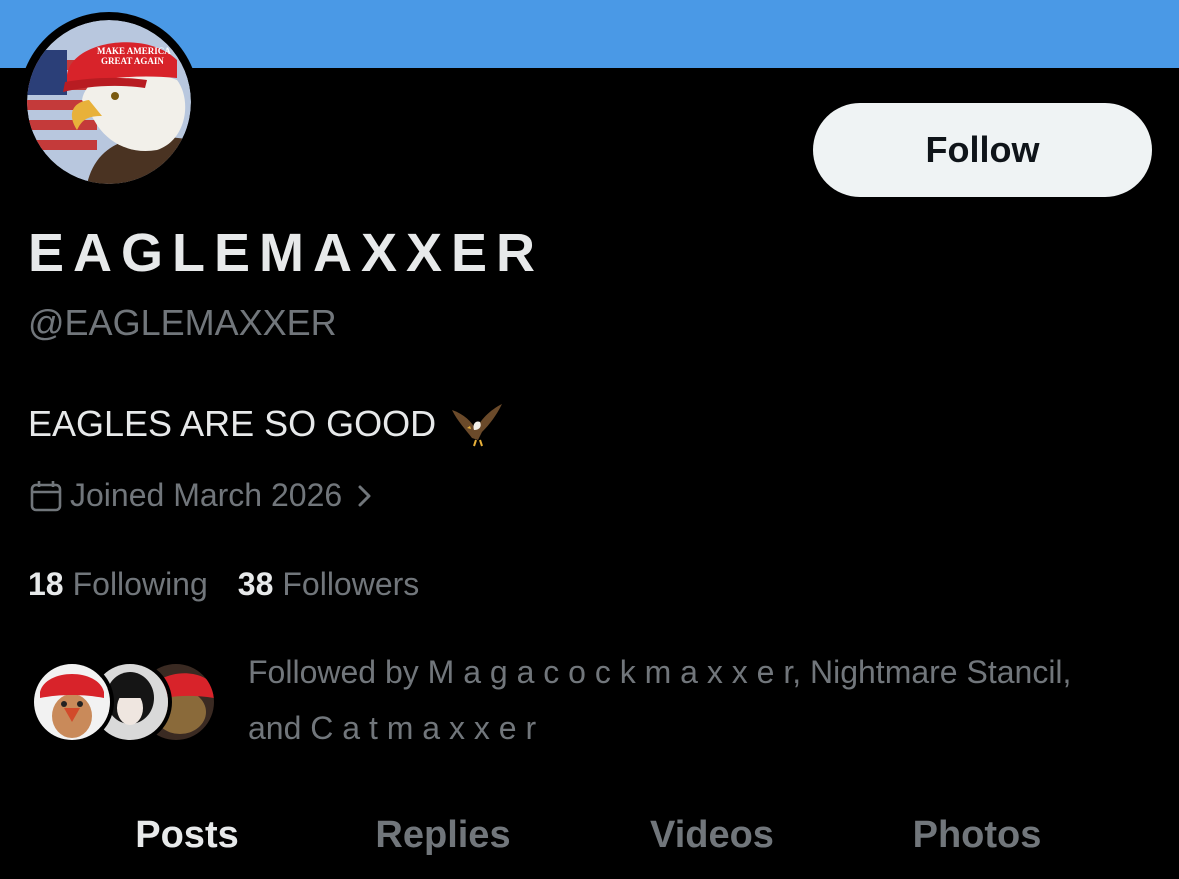 This screenshot has height=879, width=1179. Describe the element at coordinates (46, 496) in the screenshot. I see `calendar-icon` at that location.